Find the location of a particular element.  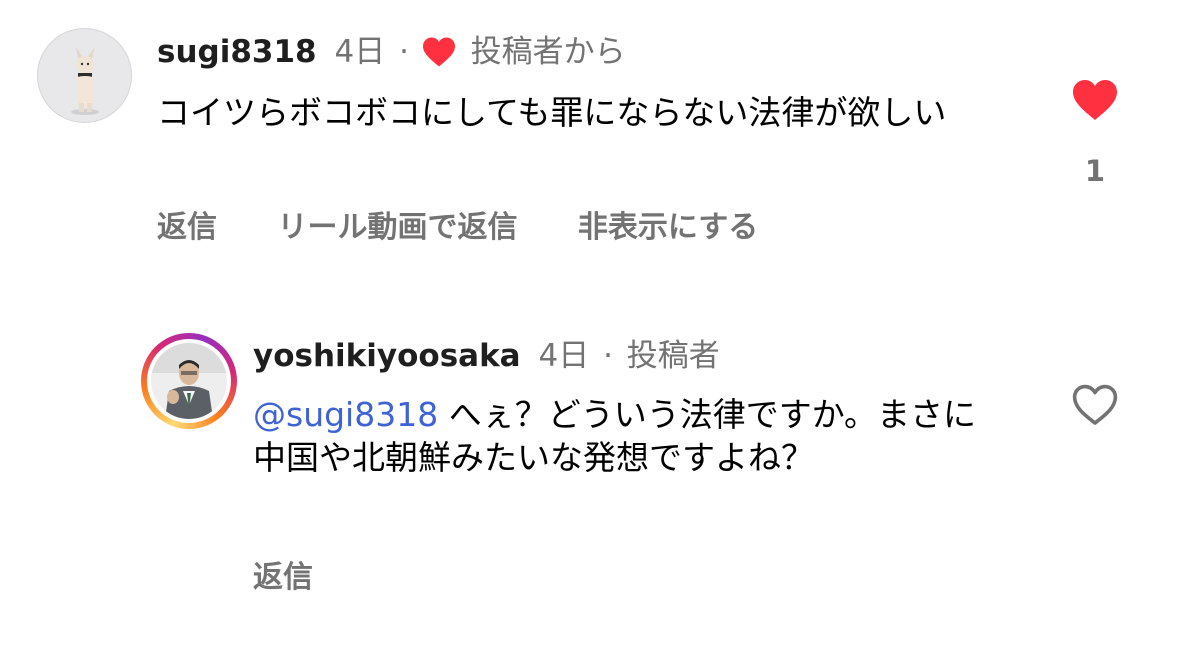

mention-link: @sugi8318 is located at coordinates (345, 414).